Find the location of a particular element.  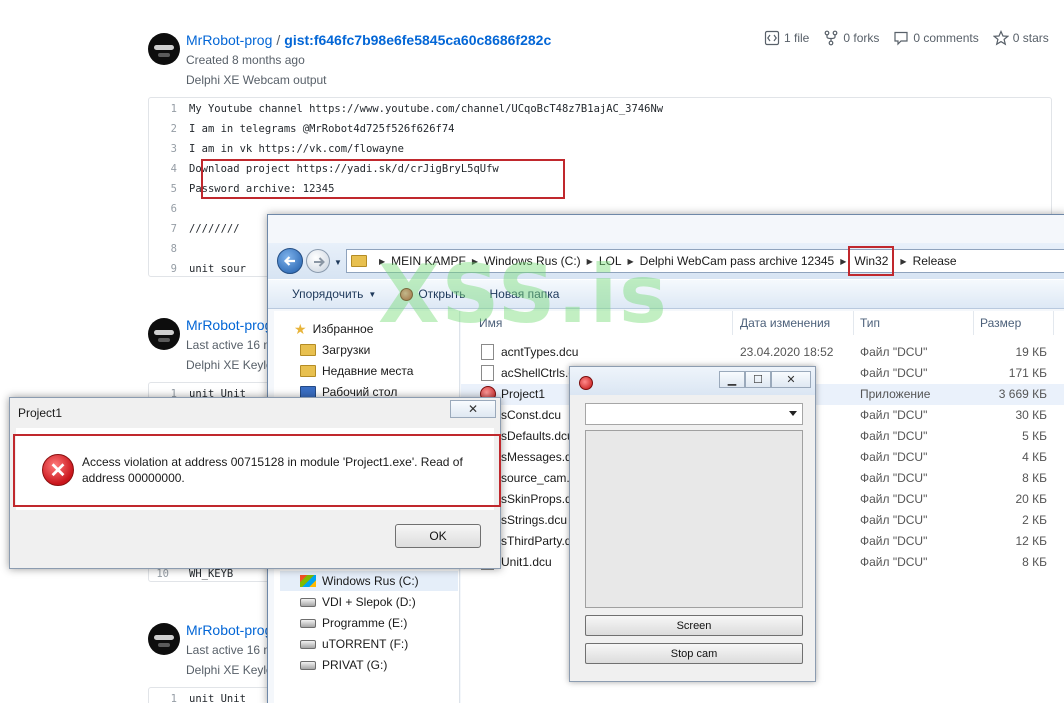

nav-drive-f: uTORRENT (F:) is located at coordinates (354, 644).